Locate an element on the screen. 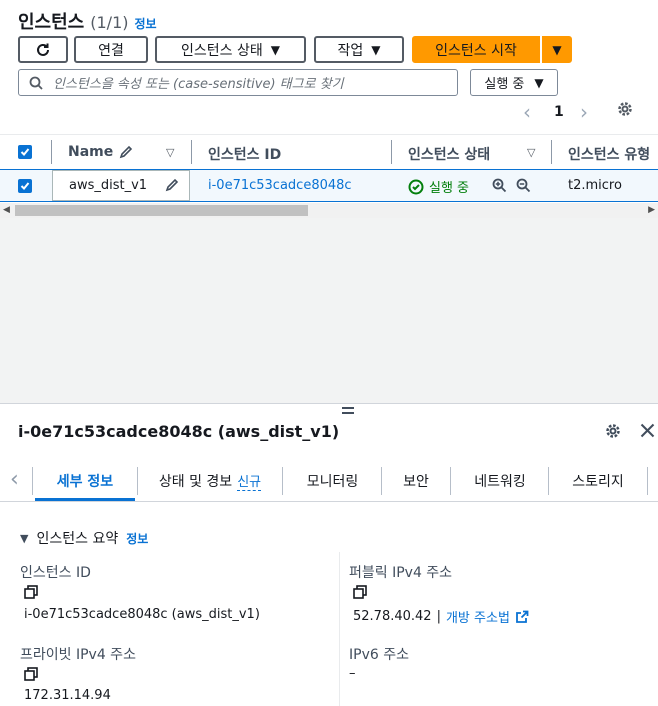 This screenshot has height=706, width=658. close-panel-icon is located at coordinates (647, 432).